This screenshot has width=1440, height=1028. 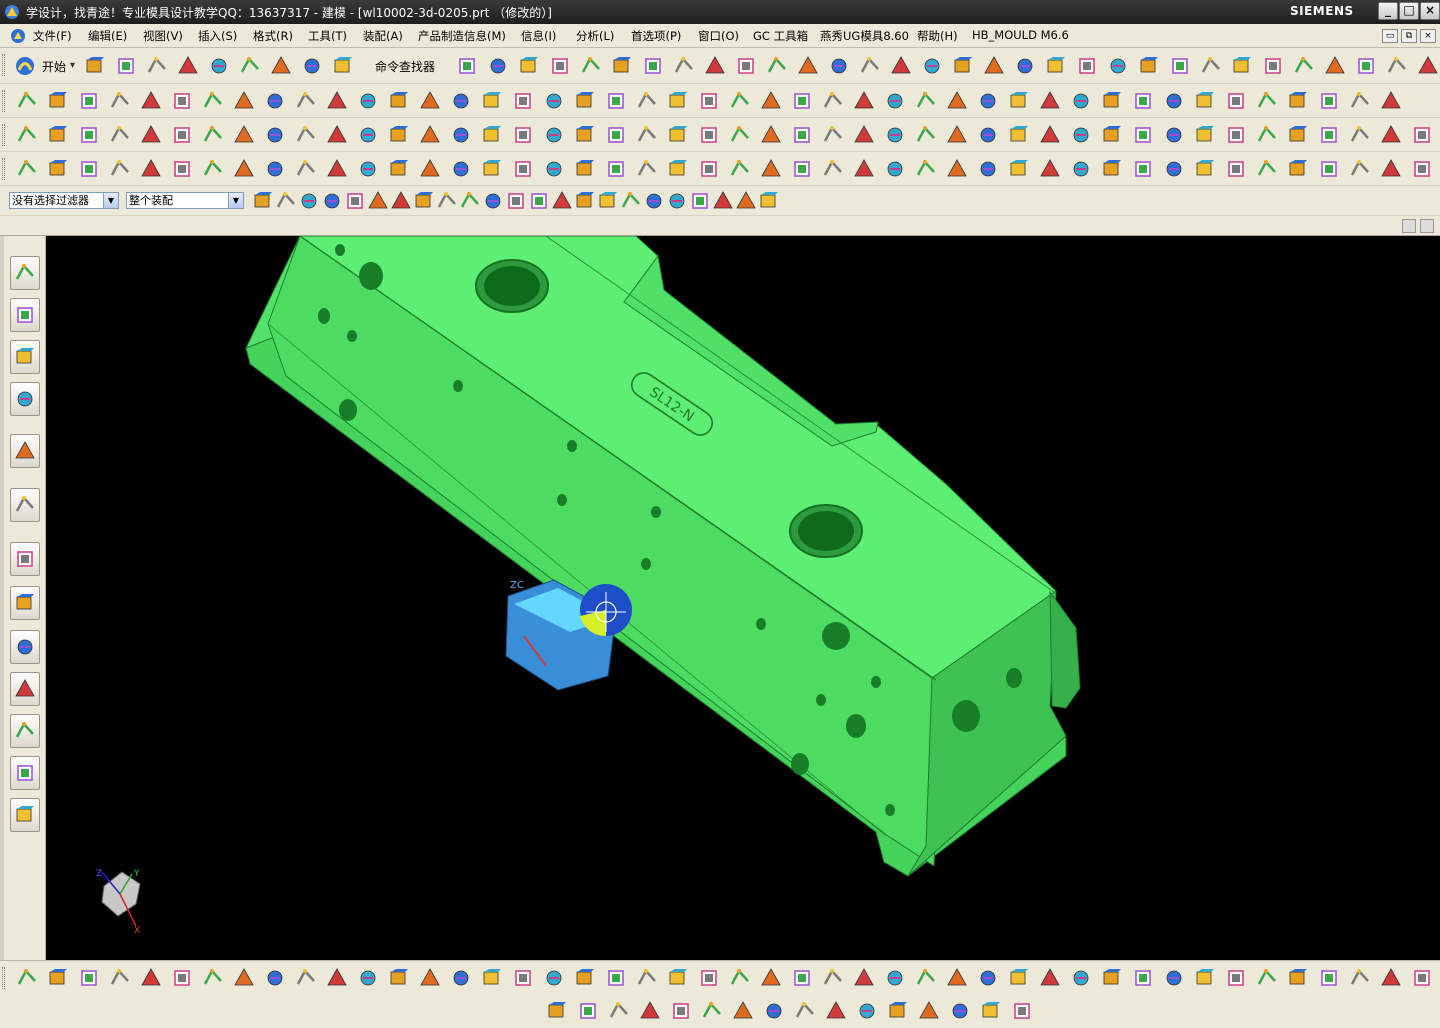 I want to click on process-studio-icon, so click(x=25, y=647).